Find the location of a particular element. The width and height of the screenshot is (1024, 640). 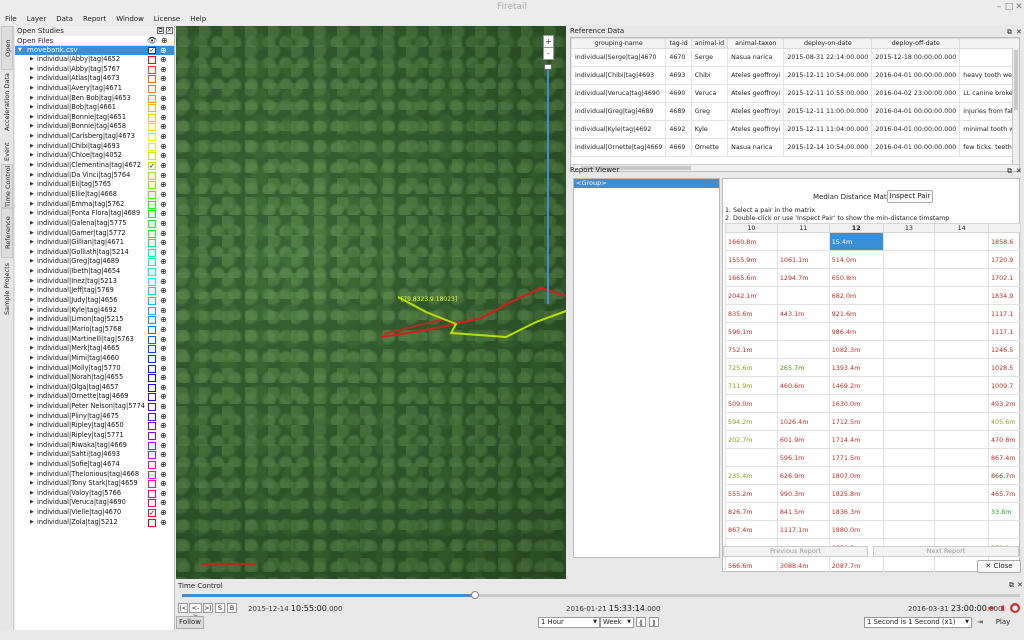

matrix-cell: 1660.8m is located at coordinates (751, 241).